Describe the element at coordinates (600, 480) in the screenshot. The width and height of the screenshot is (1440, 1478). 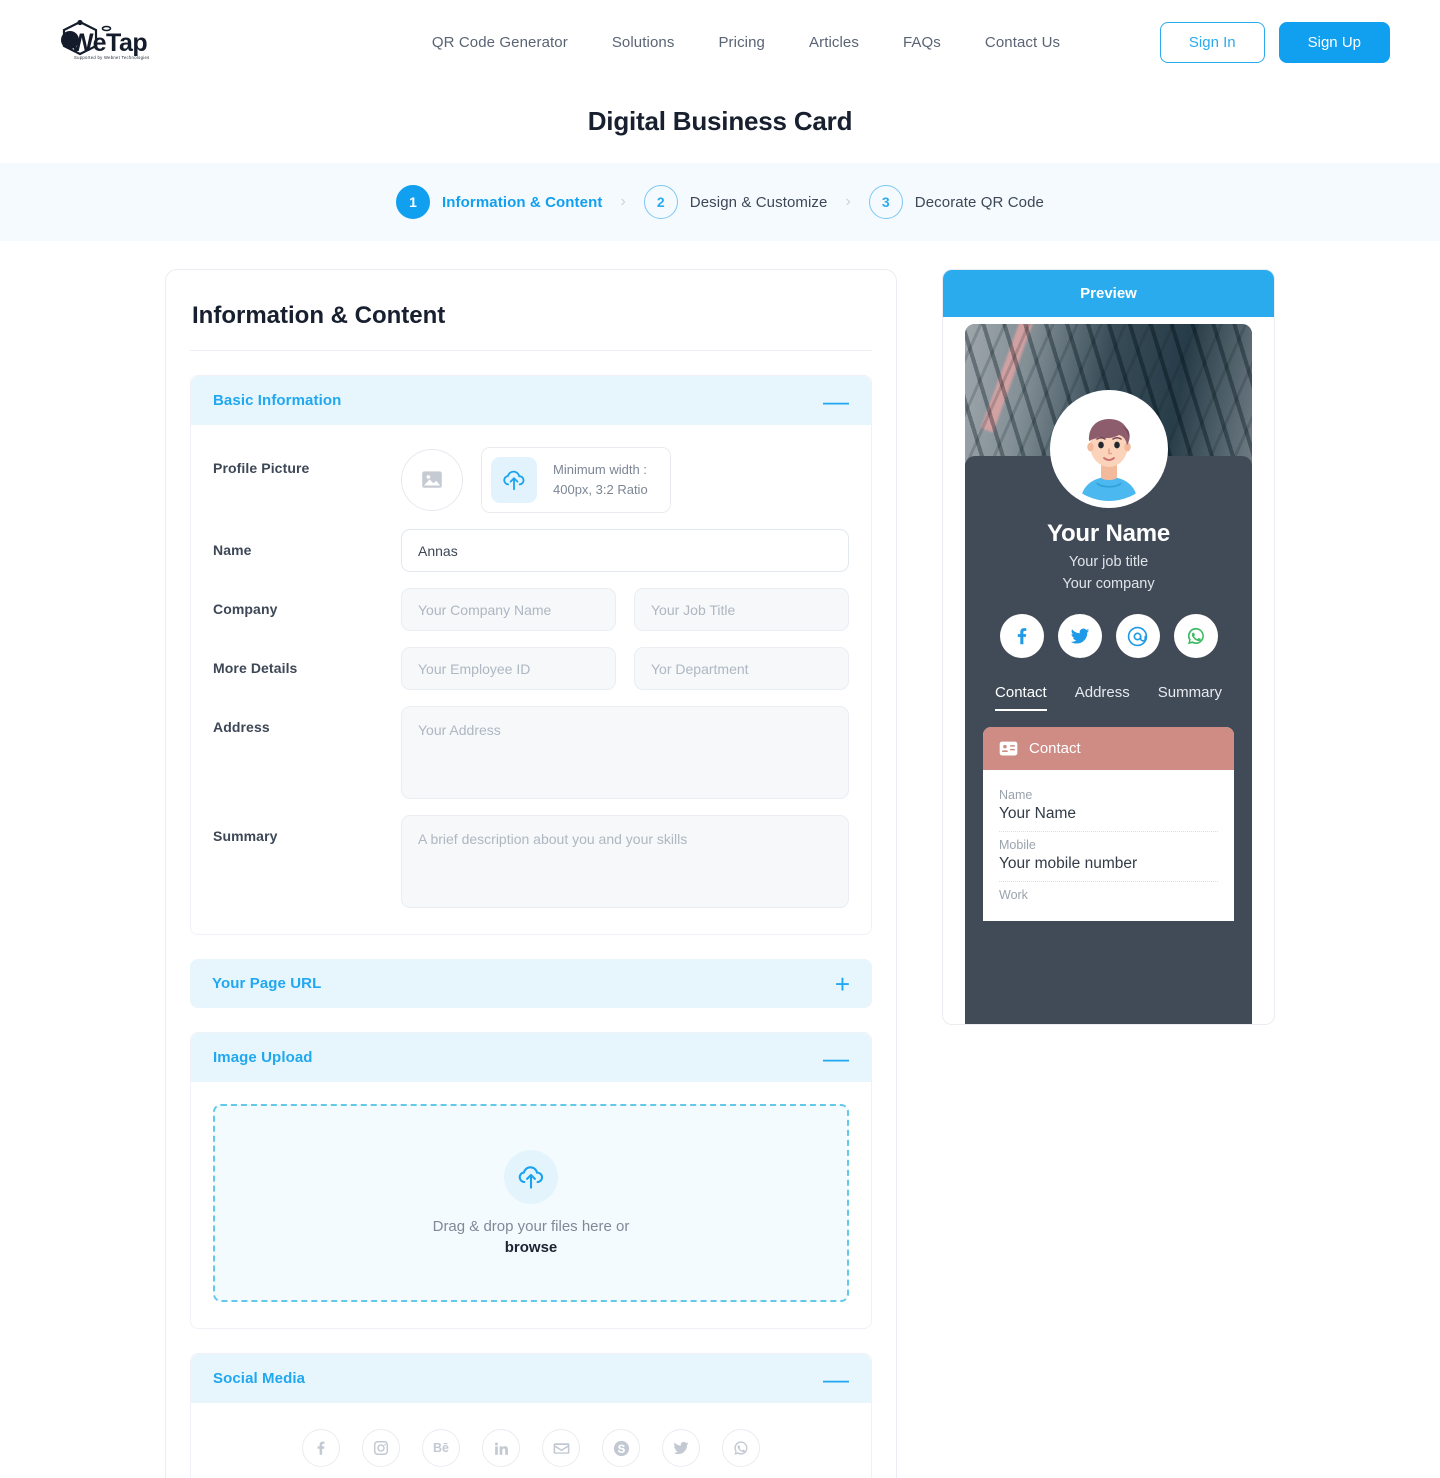
I see `profile-picture-hint: Minimum width : 400px, 3:2 Ratio` at that location.